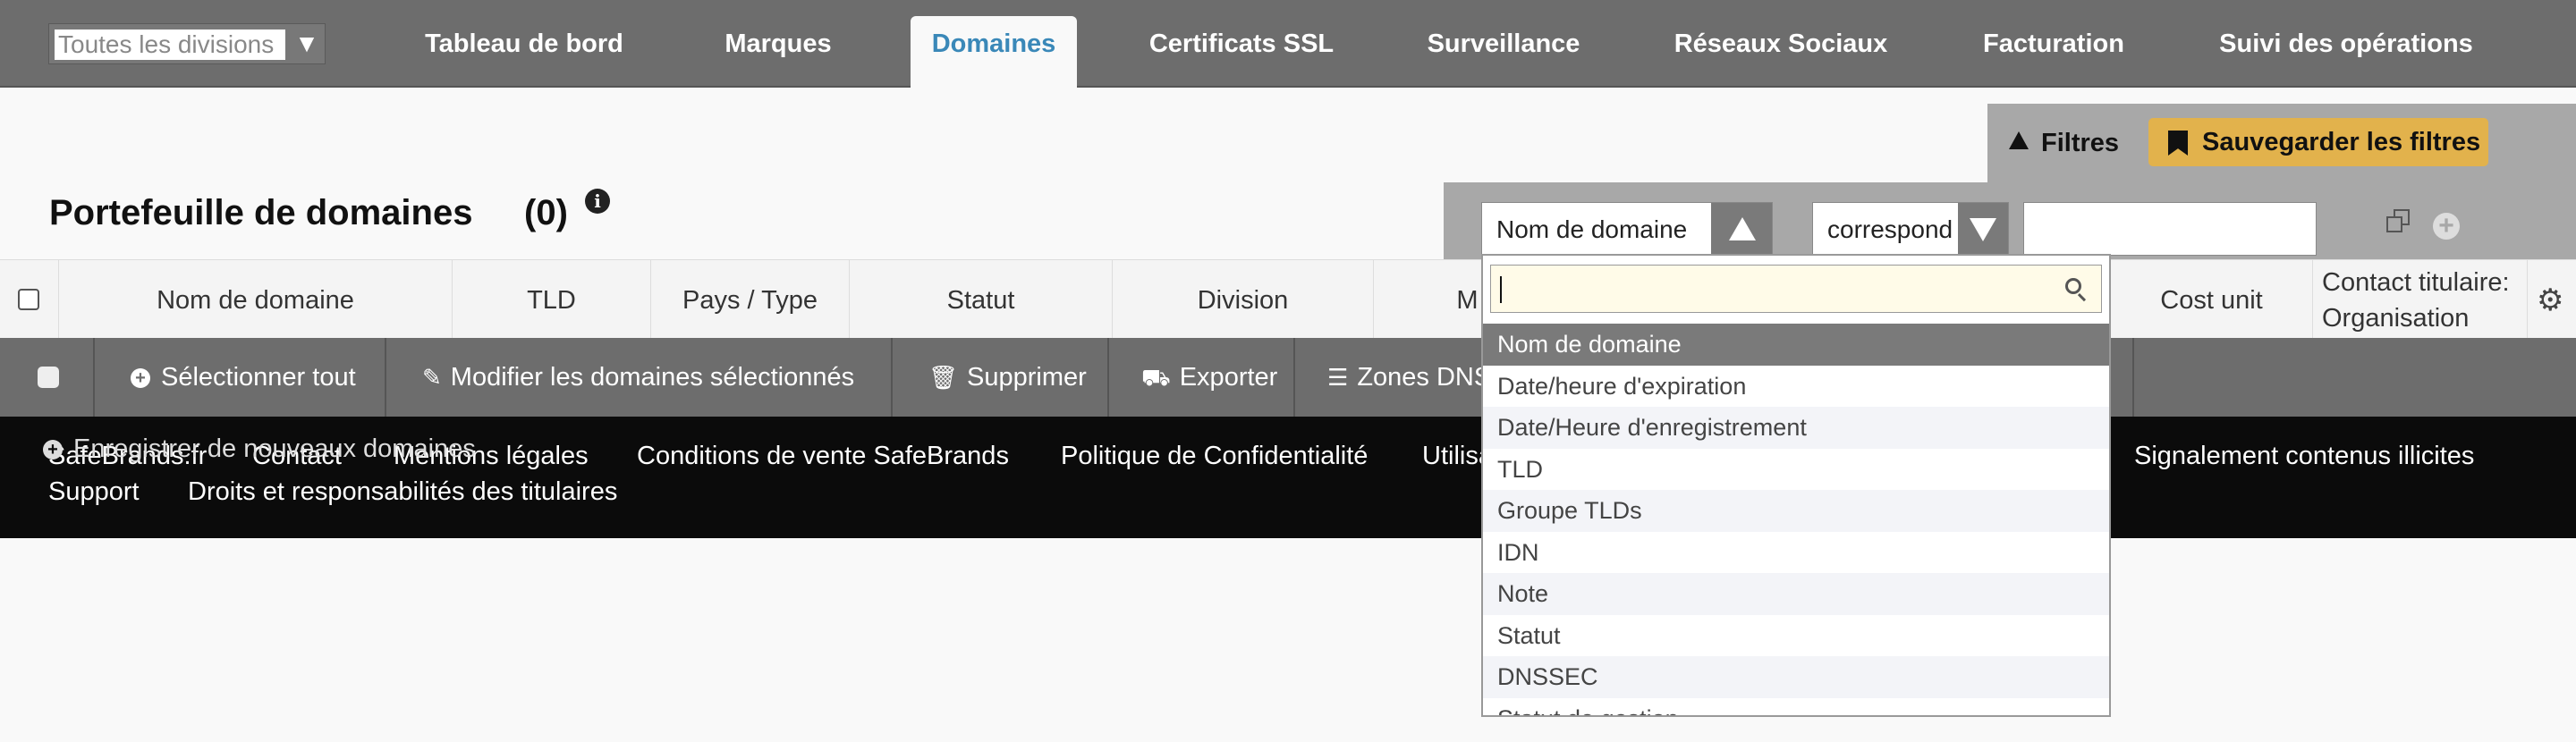 The width and height of the screenshot is (2576, 742). I want to click on triangle-down-icon, so click(1983, 229).